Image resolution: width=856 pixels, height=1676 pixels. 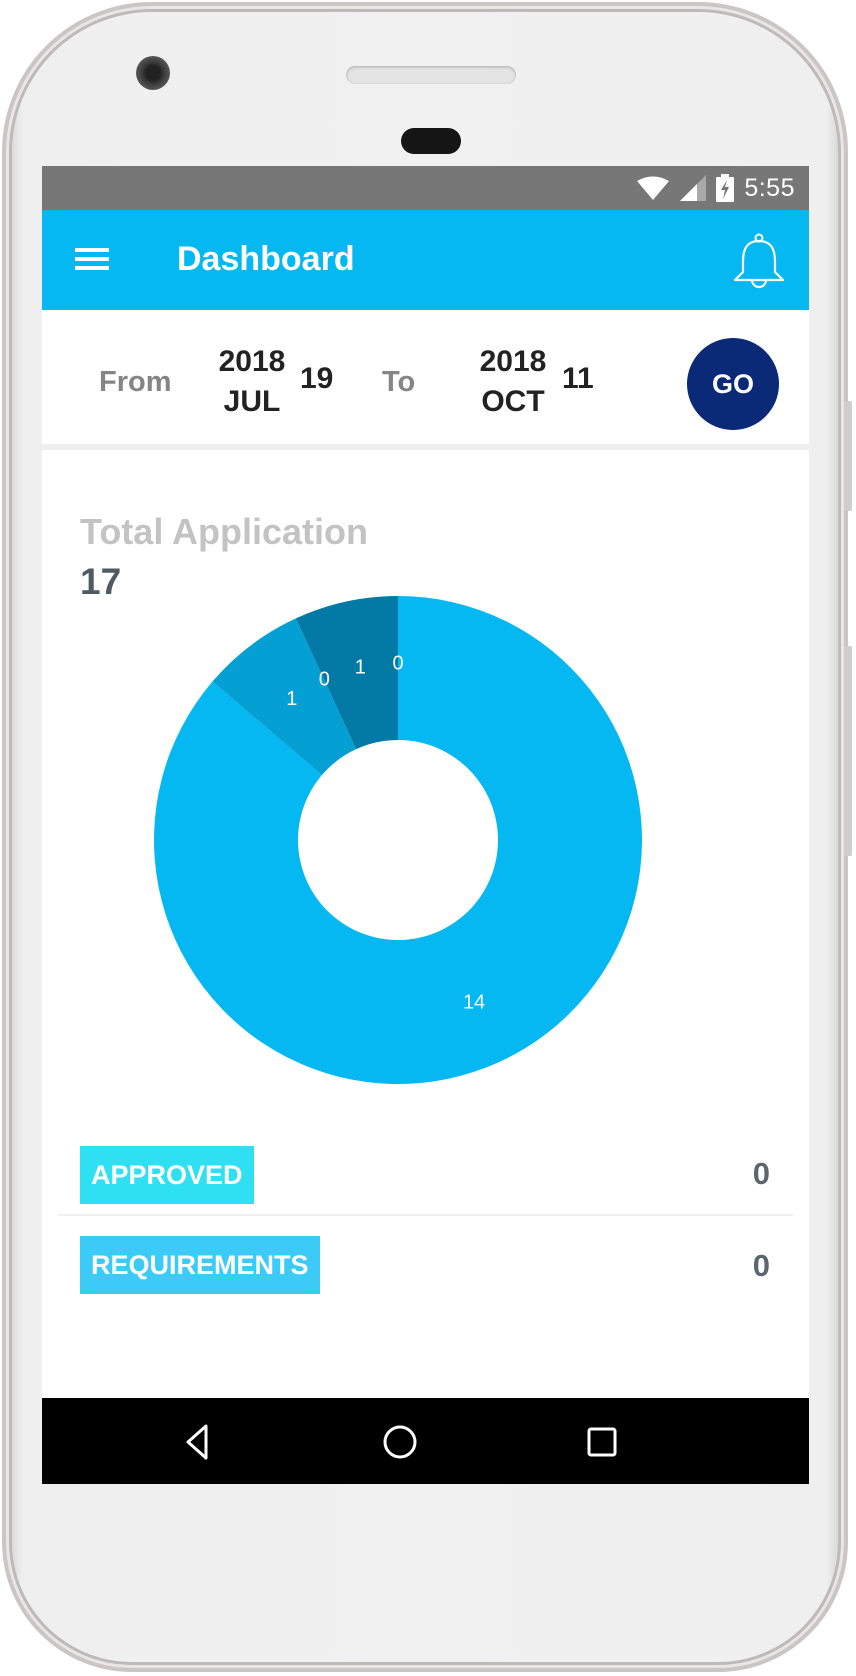 What do you see at coordinates (759, 262) in the screenshot?
I see `bell-icon` at bounding box center [759, 262].